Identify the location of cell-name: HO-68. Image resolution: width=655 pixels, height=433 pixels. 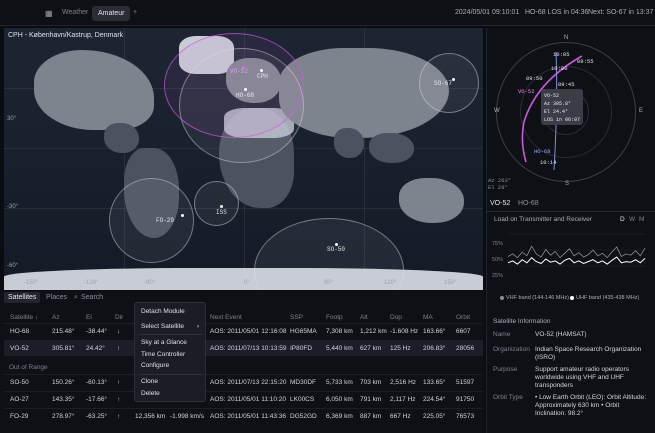
(20, 331).